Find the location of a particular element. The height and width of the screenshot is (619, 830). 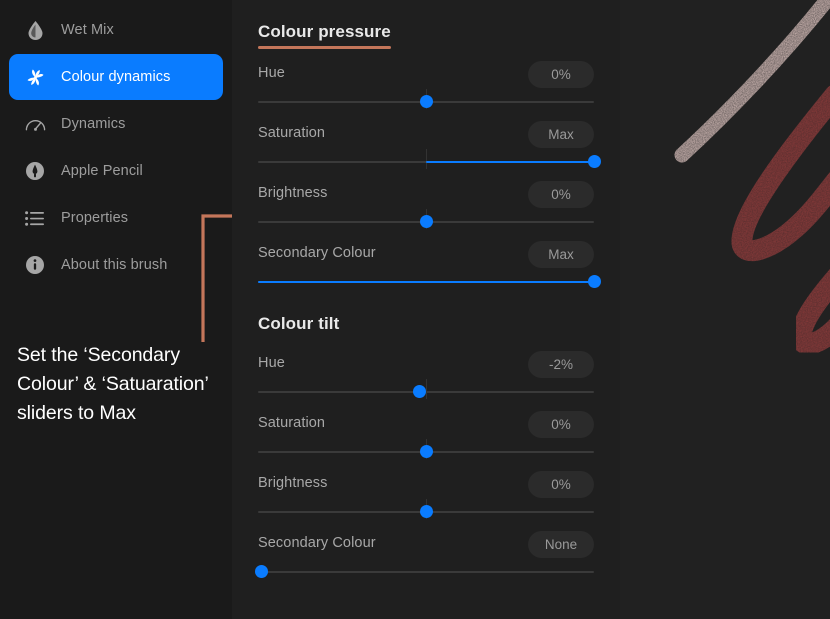

slider-pressure-hue is located at coordinates (426, 99).